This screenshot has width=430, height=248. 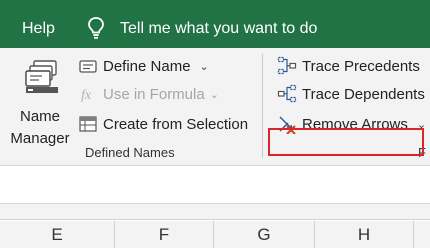 What do you see at coordinates (346, 142) in the screenshot?
I see `trace-dependents-highlight` at bounding box center [346, 142].